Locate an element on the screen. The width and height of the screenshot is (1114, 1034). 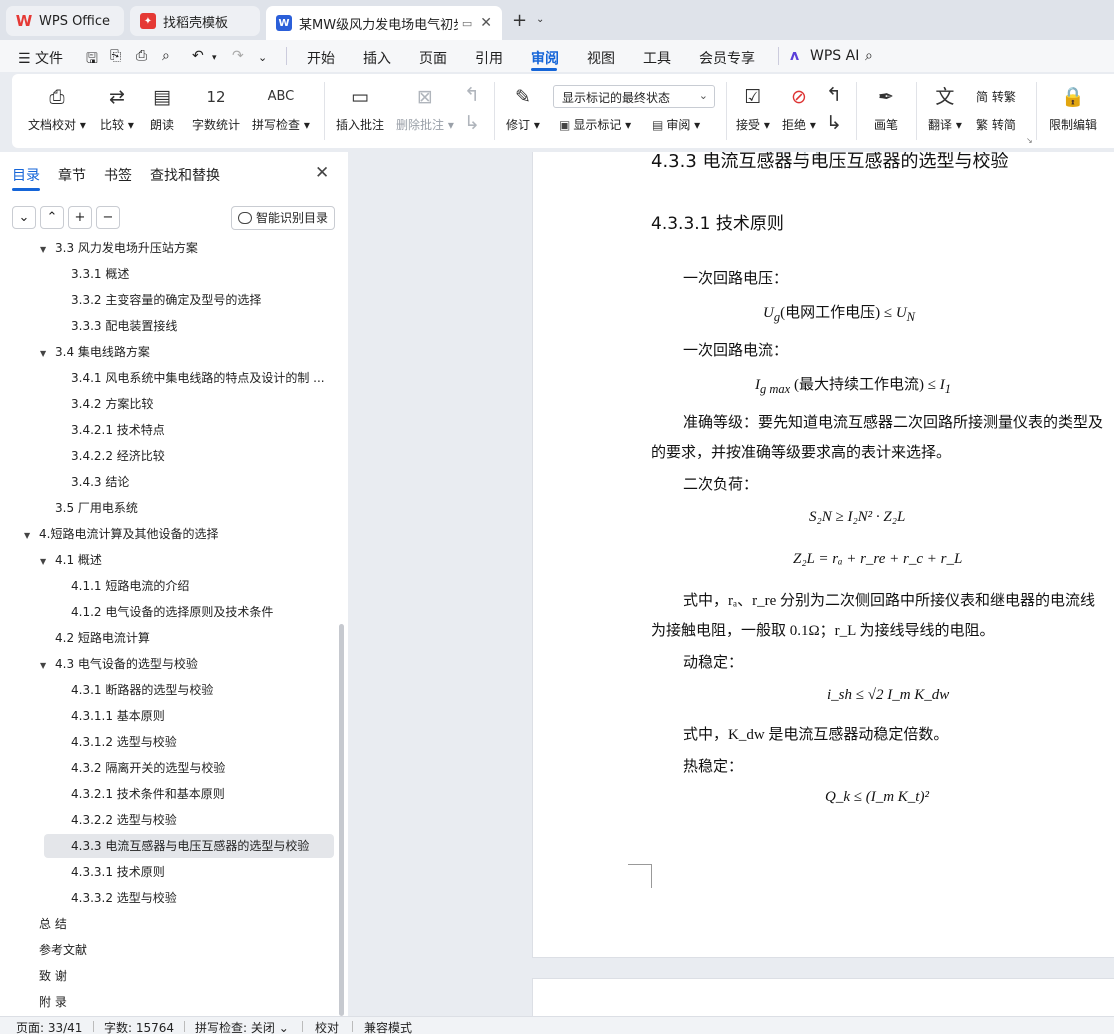
track-changes-button: ✎ 修订 ▾ is located at coordinates (523, 108).